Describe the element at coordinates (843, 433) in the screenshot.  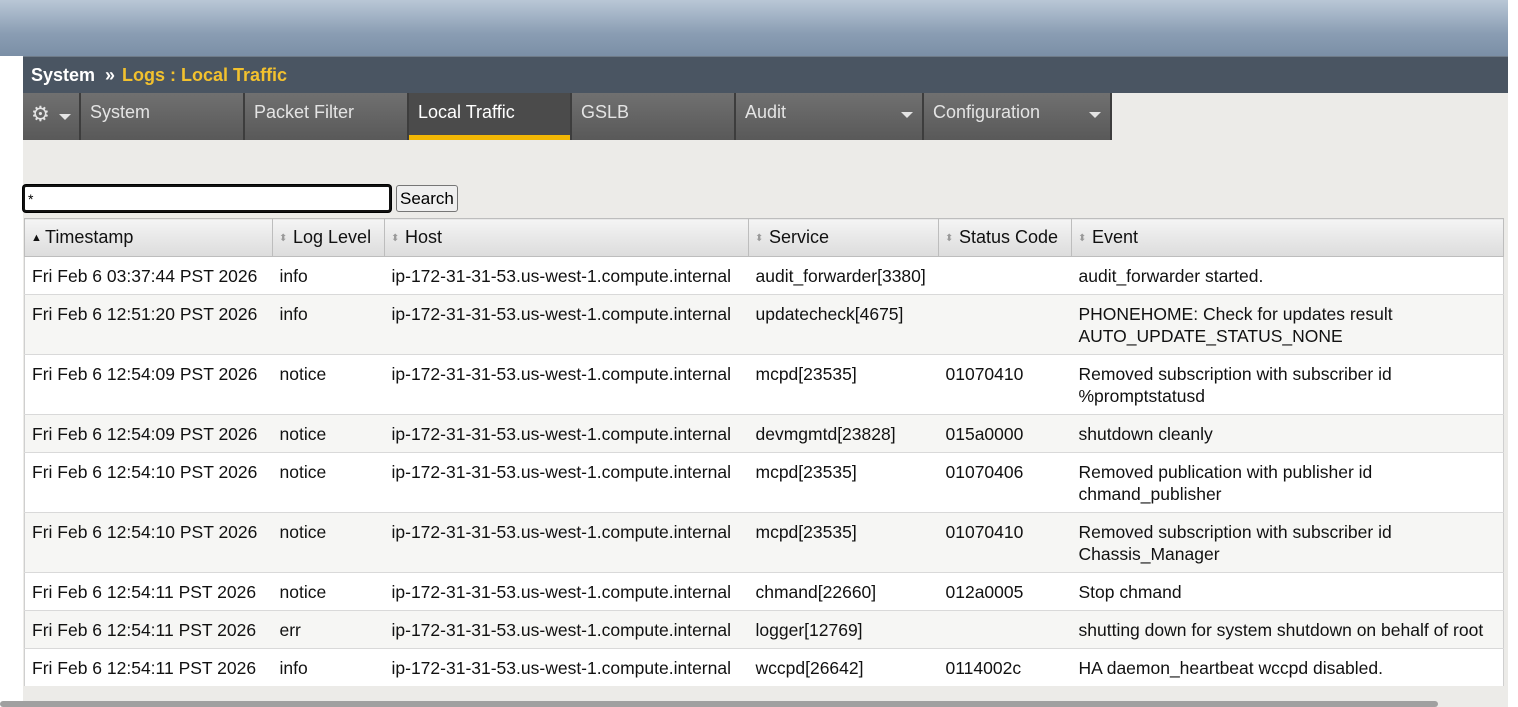
I see `cell-service: devmgmtd[23828]` at that location.